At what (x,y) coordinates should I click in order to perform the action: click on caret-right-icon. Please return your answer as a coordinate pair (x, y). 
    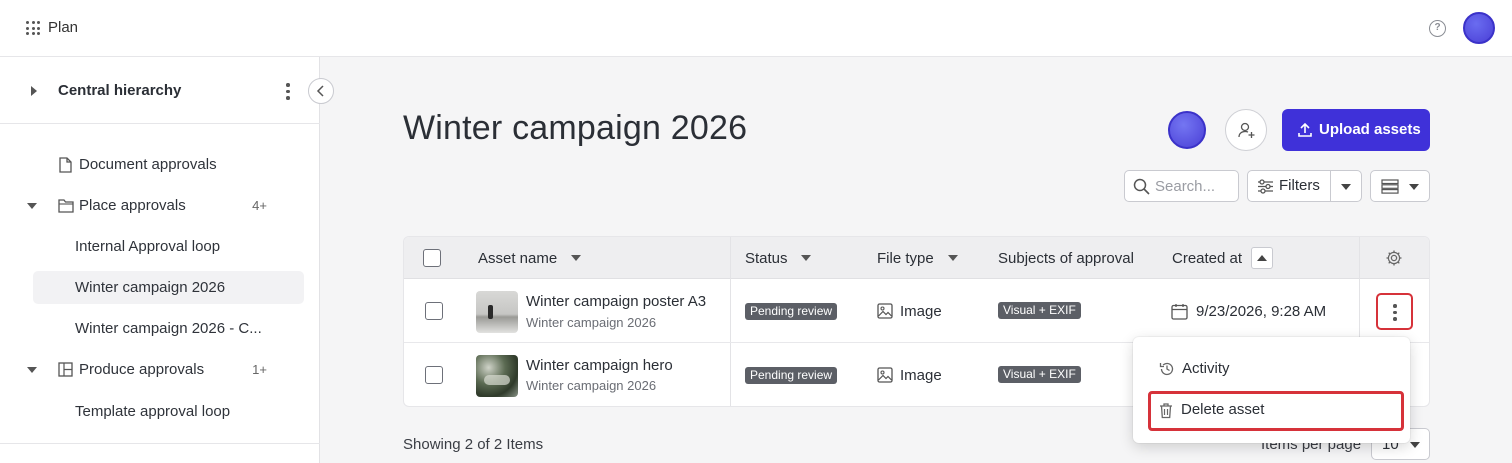
    Looking at the image, I should click on (34, 91).